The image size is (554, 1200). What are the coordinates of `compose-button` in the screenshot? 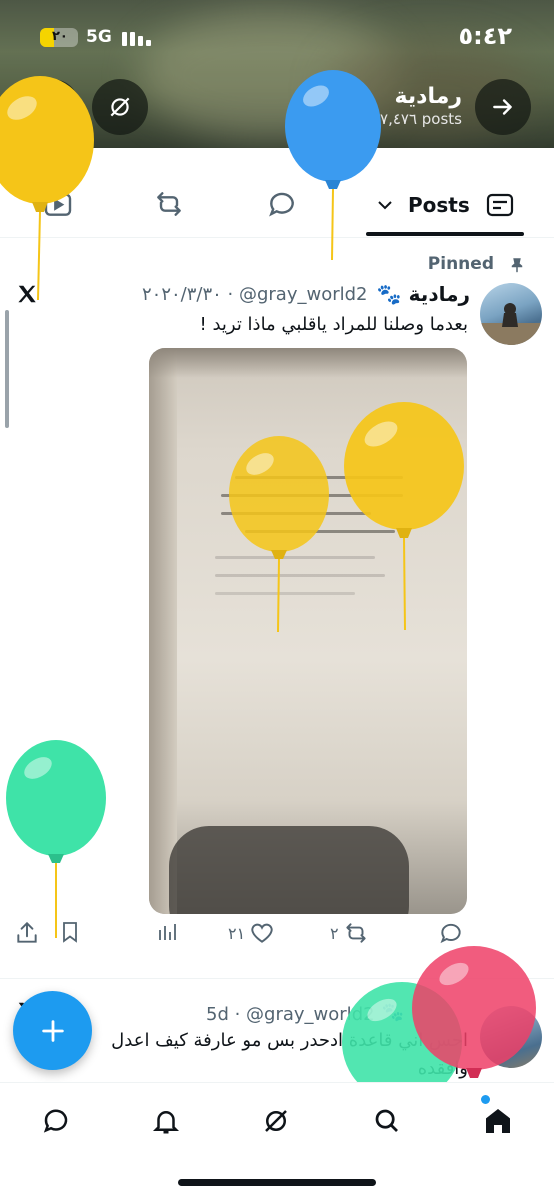 It's located at (52, 1030).